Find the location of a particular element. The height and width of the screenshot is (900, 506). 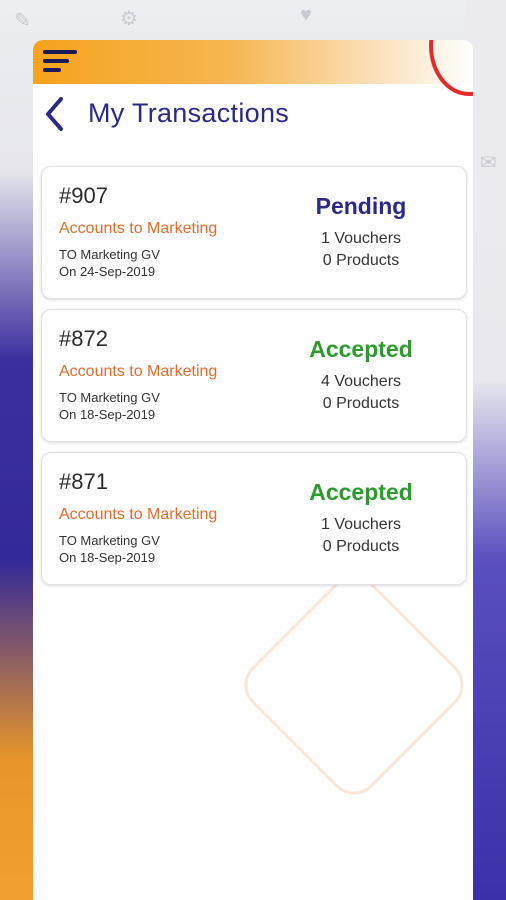

back-button is located at coordinates (56, 114).